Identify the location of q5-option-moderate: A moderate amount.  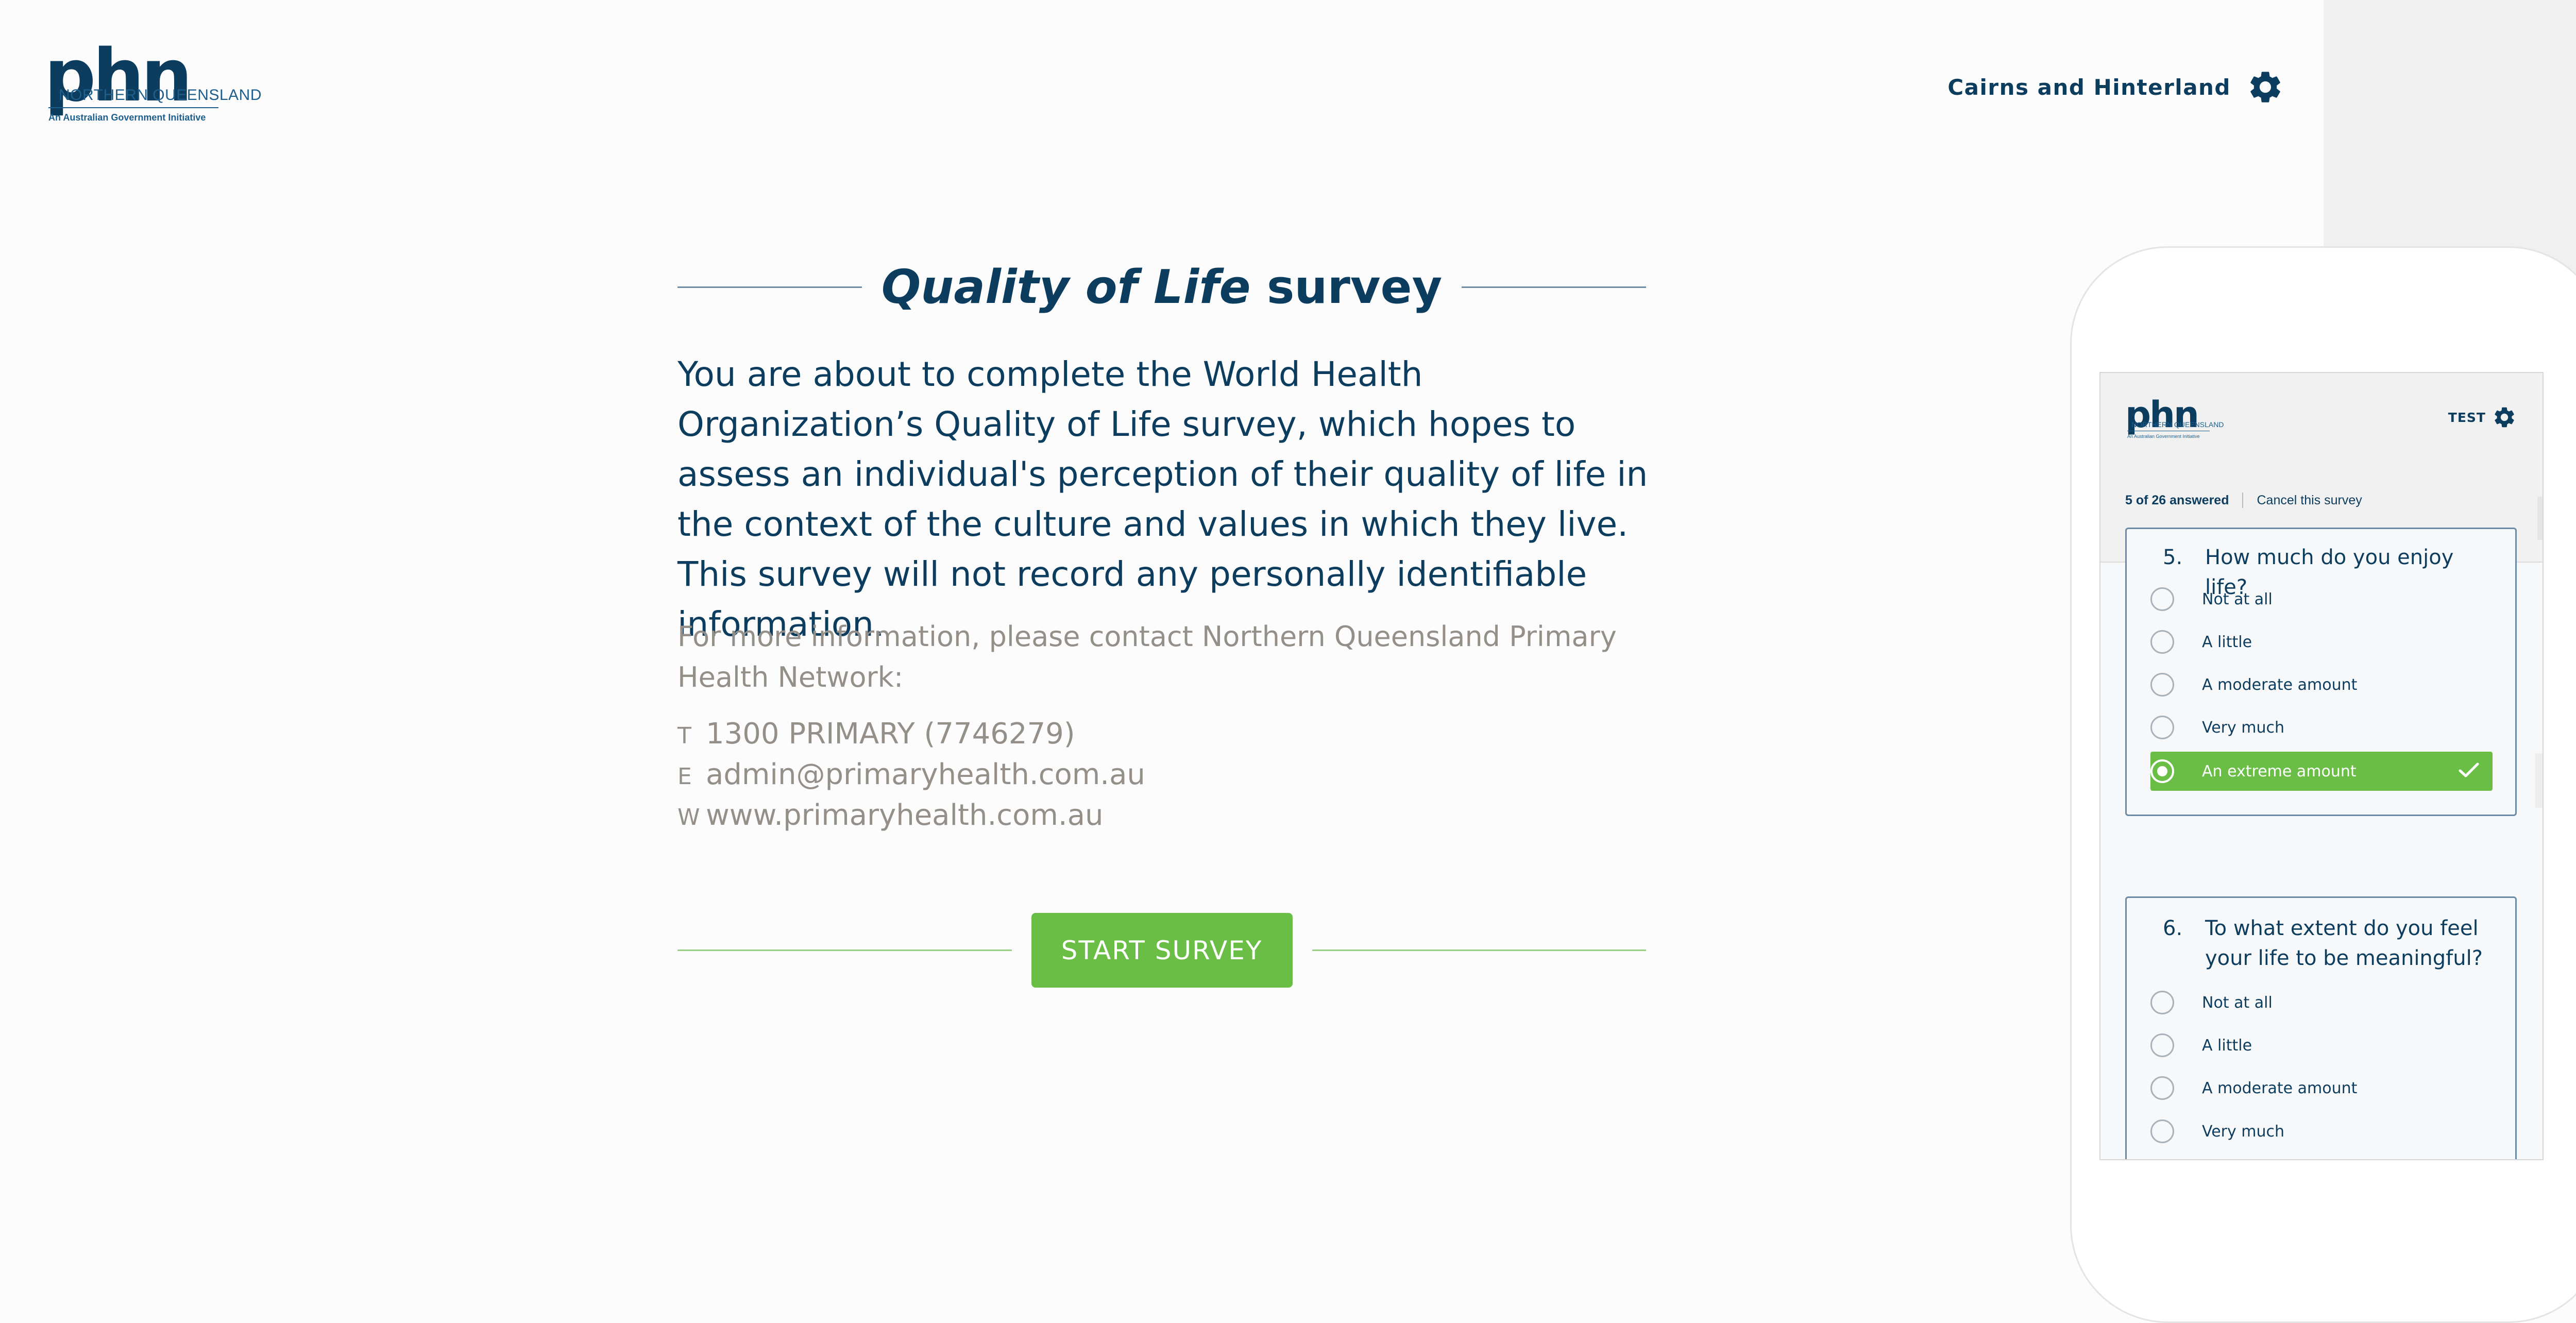
(2321, 685).